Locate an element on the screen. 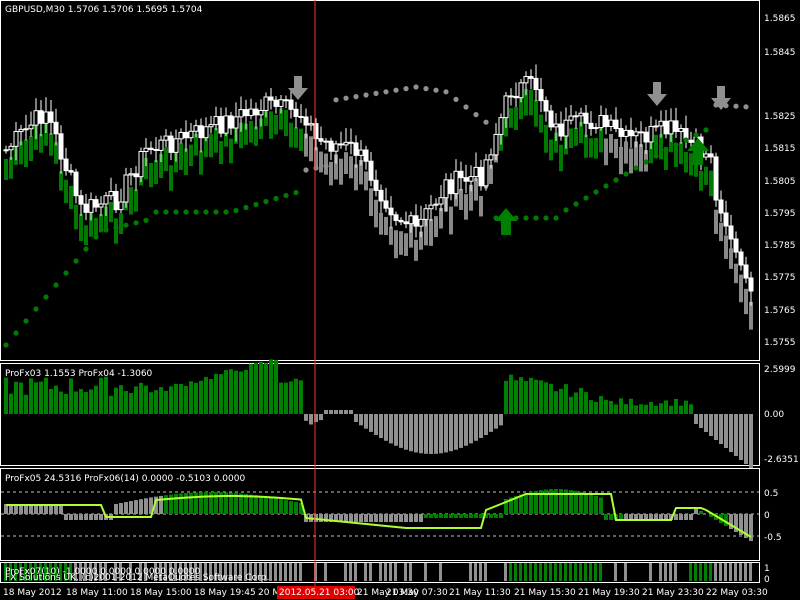 The image size is (800, 600). x-label: 22 May 03:30 is located at coordinates (737, 593).